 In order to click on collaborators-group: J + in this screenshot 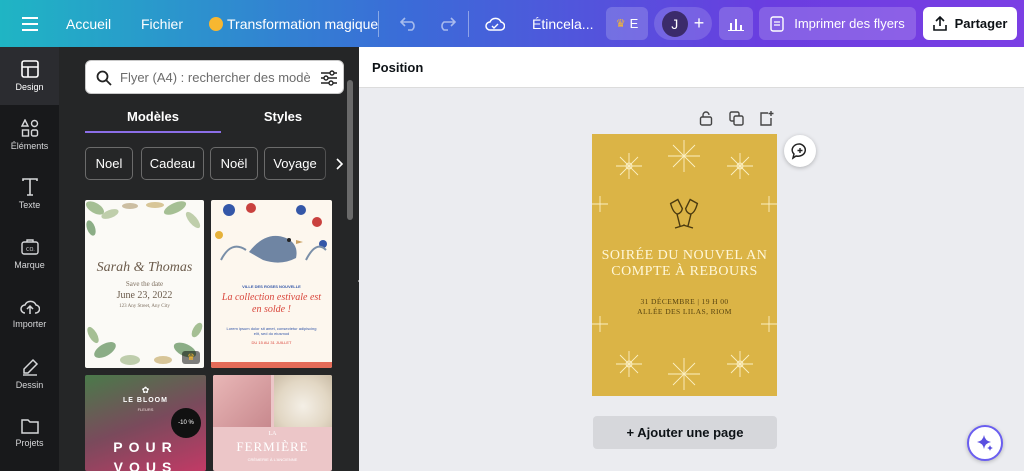, I will do `click(683, 23)`.